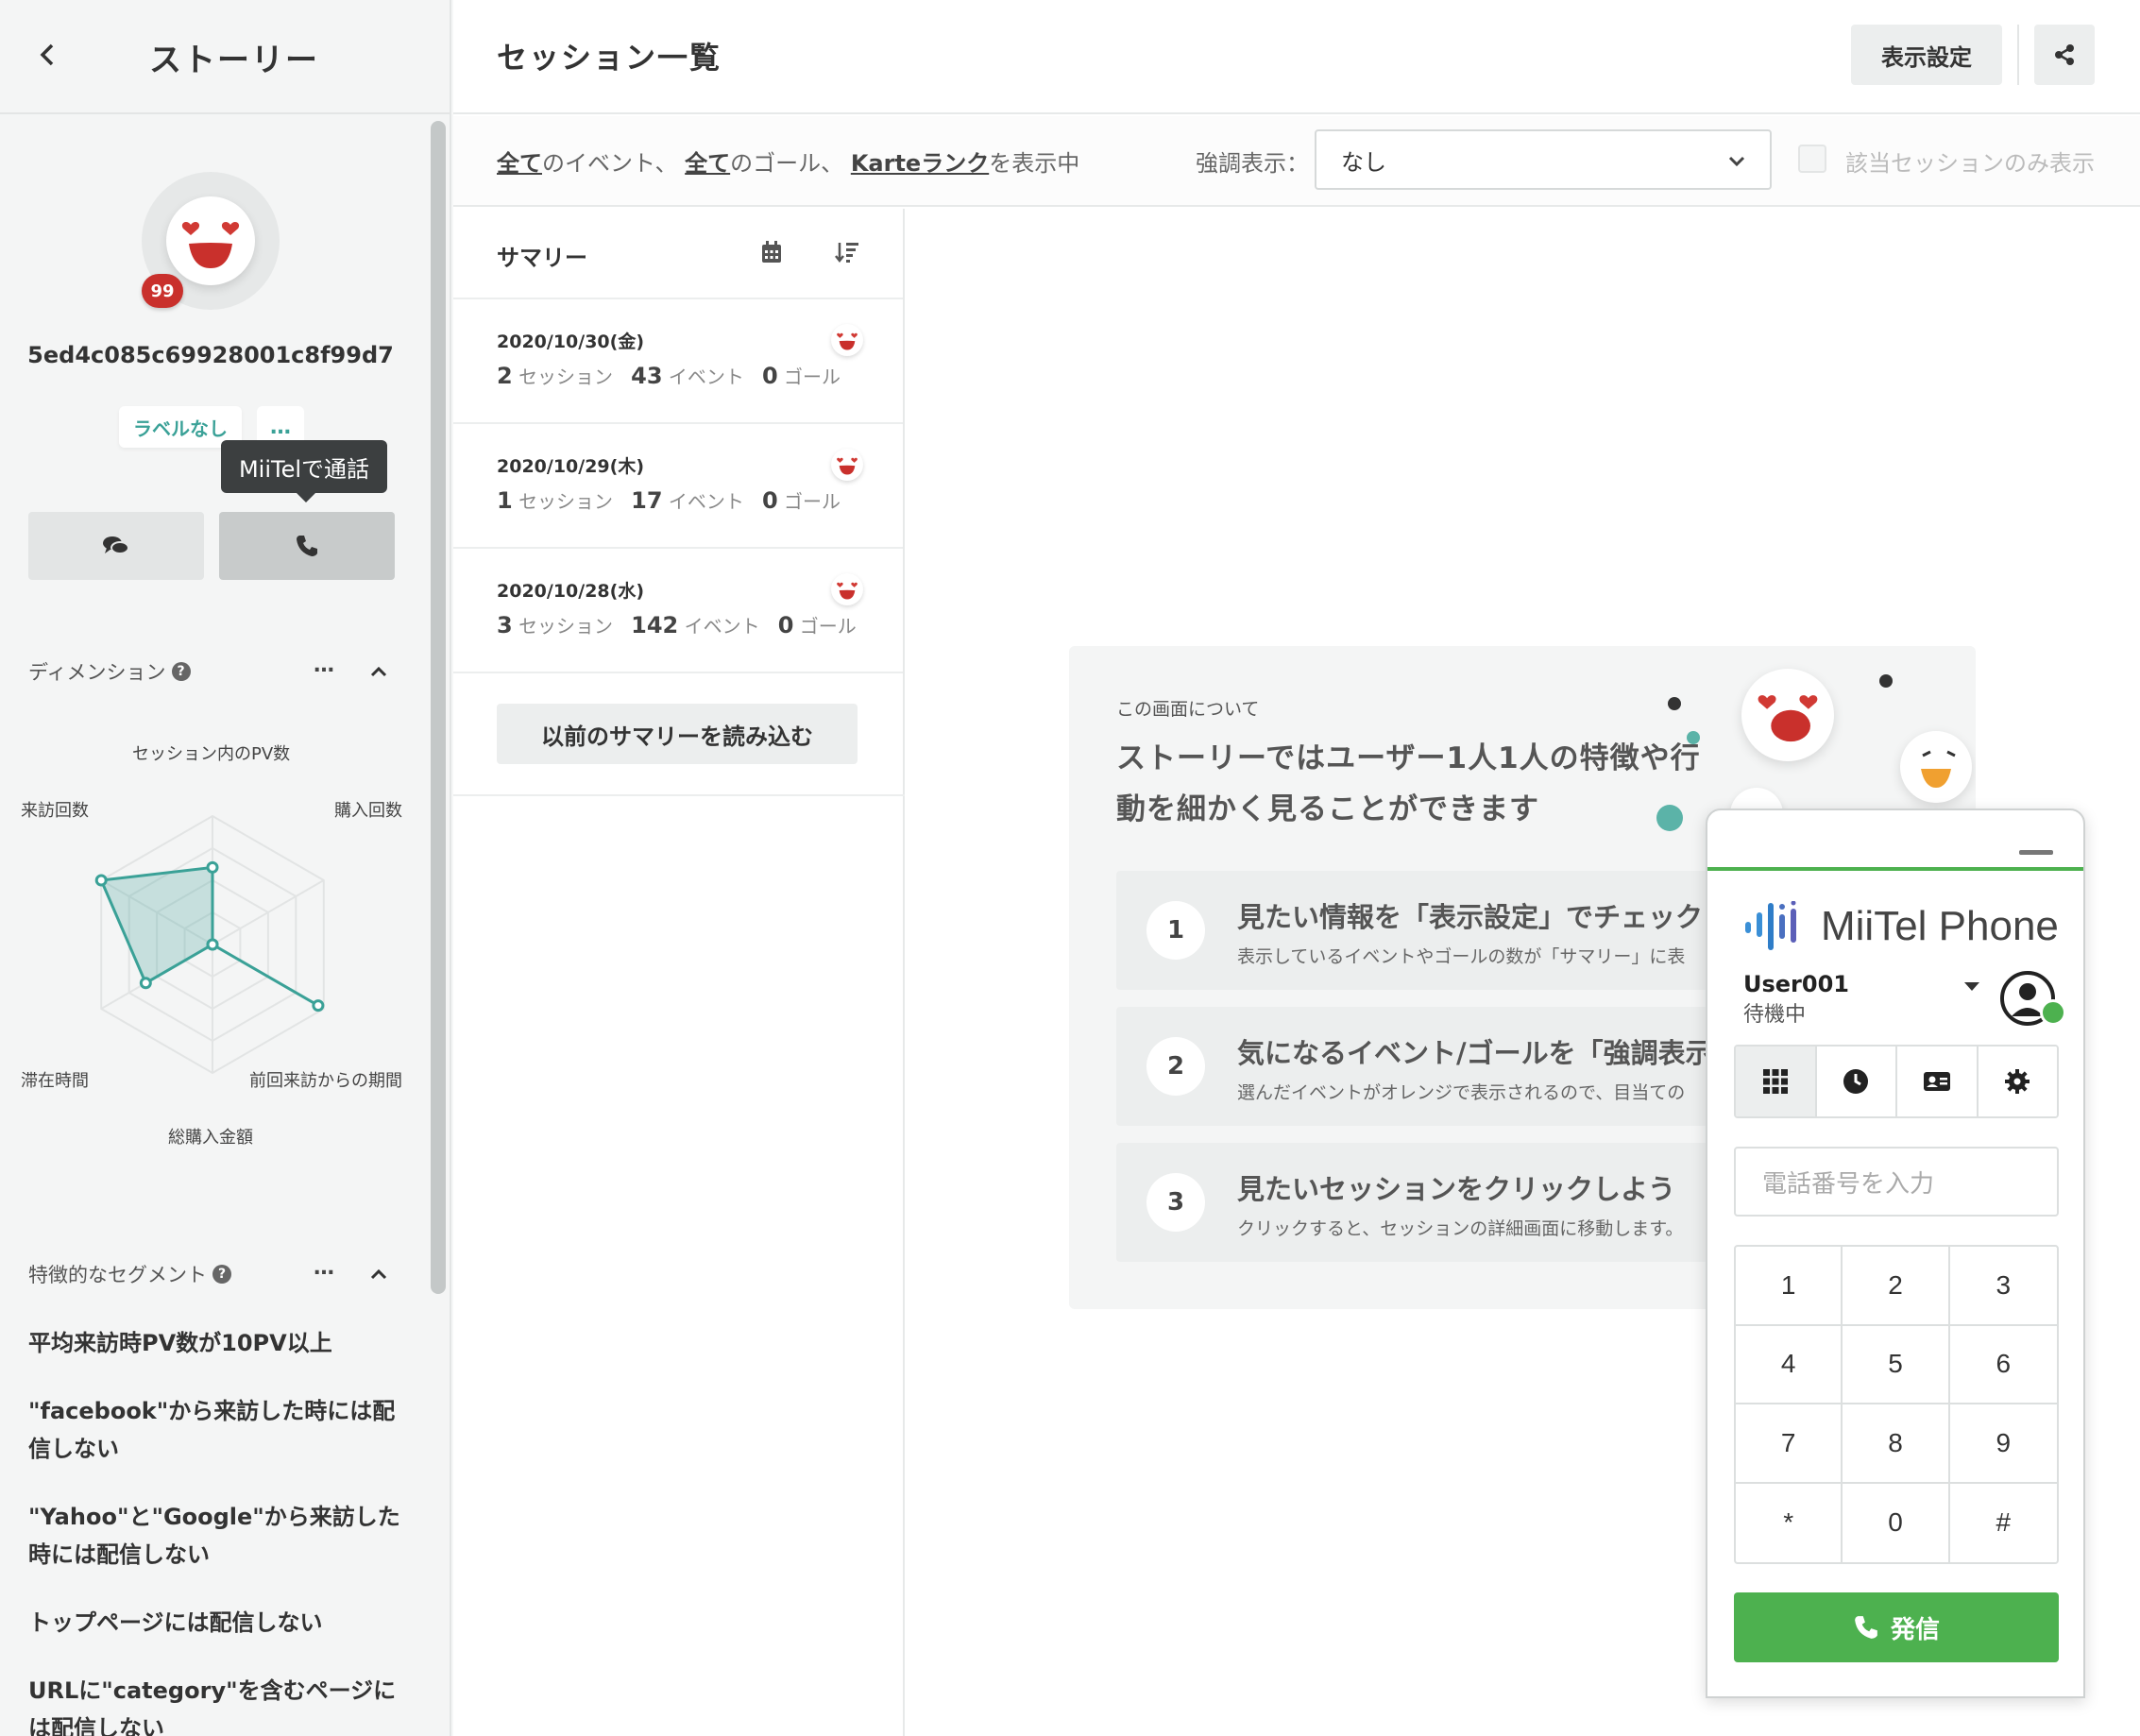  I want to click on call-tooltip: MiiTelで通話, so click(304, 471).